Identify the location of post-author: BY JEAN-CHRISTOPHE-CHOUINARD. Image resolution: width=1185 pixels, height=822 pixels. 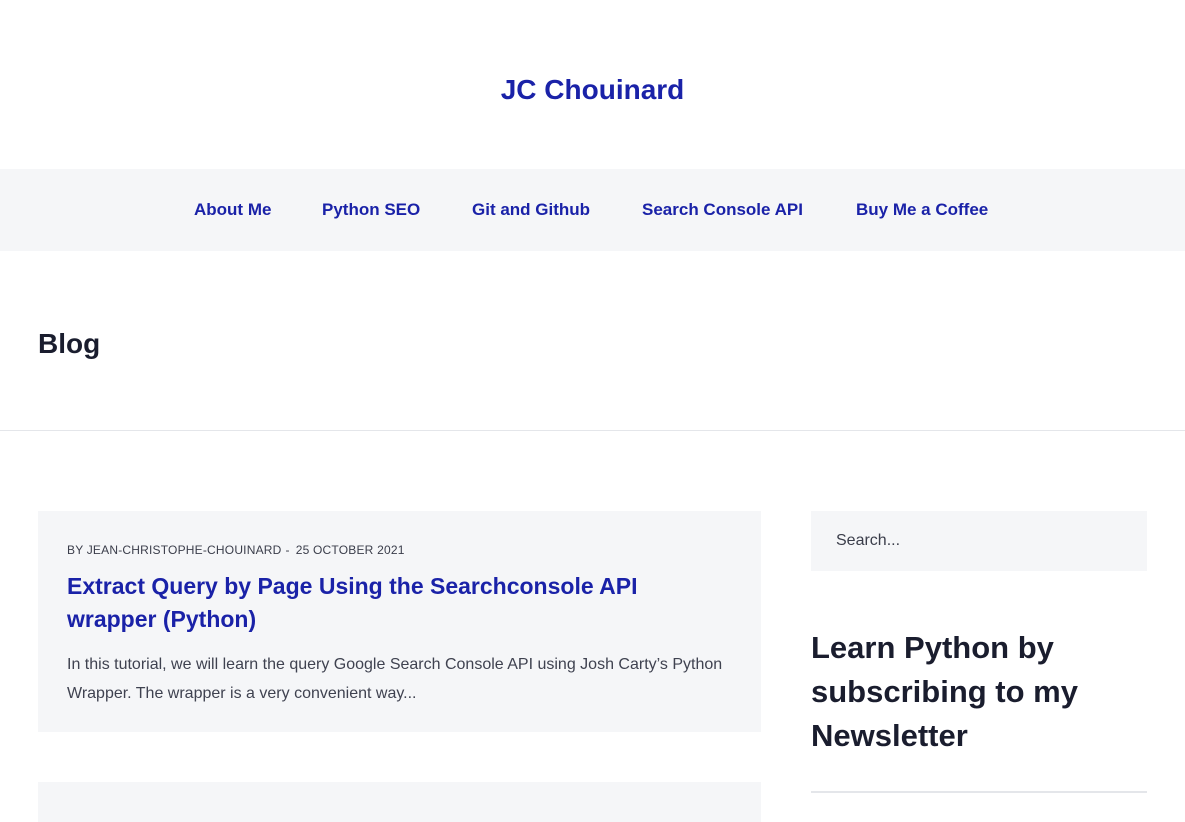
(174, 550).